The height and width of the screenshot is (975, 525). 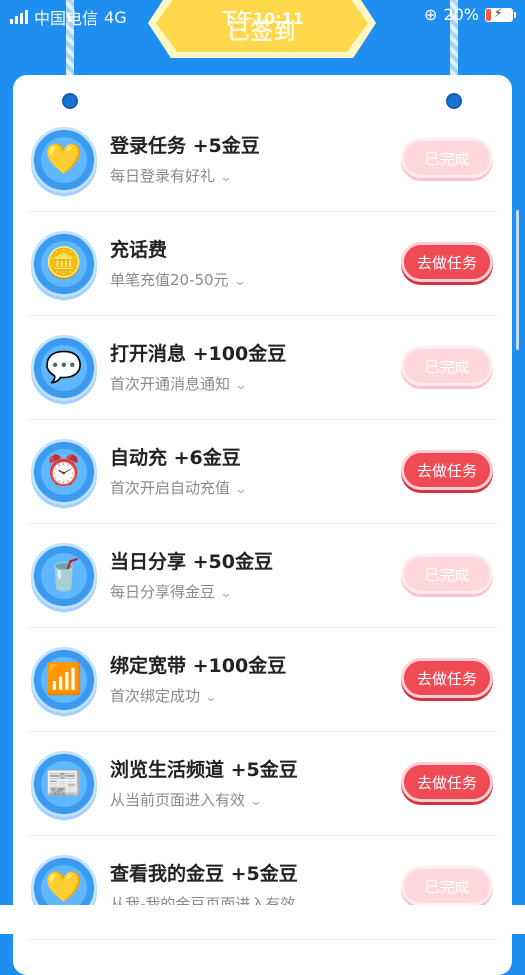 I want to click on status-bar: 中国电信 4G 下午10:11 ⊕ 20% ⚡, so click(x=262, y=15).